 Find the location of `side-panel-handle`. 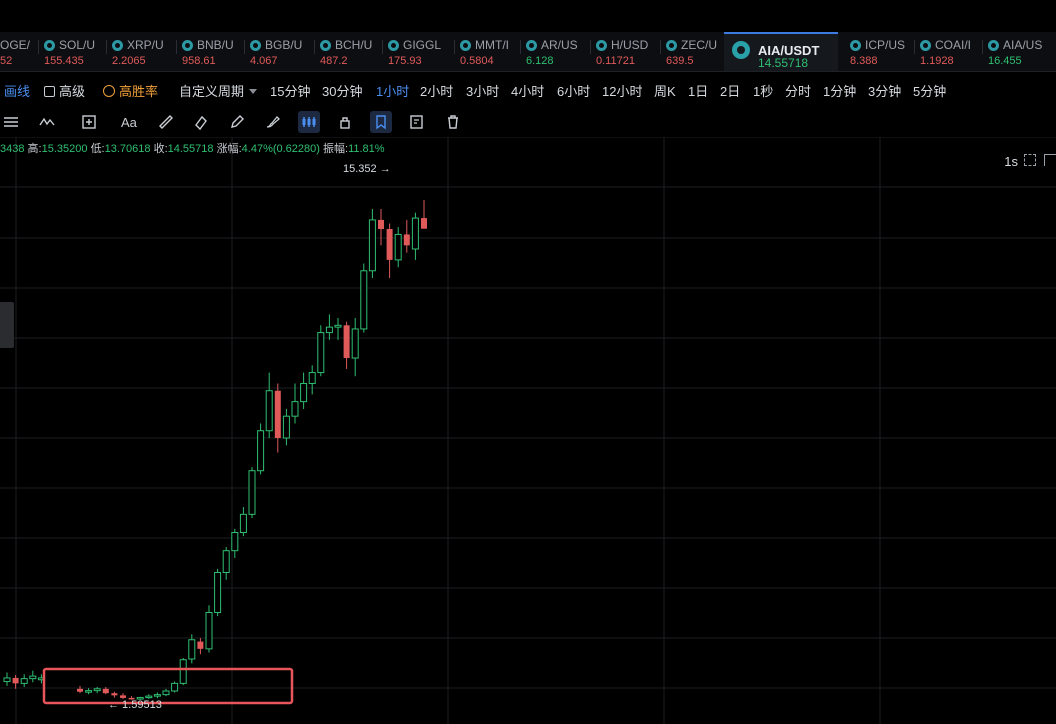

side-panel-handle is located at coordinates (7, 325).